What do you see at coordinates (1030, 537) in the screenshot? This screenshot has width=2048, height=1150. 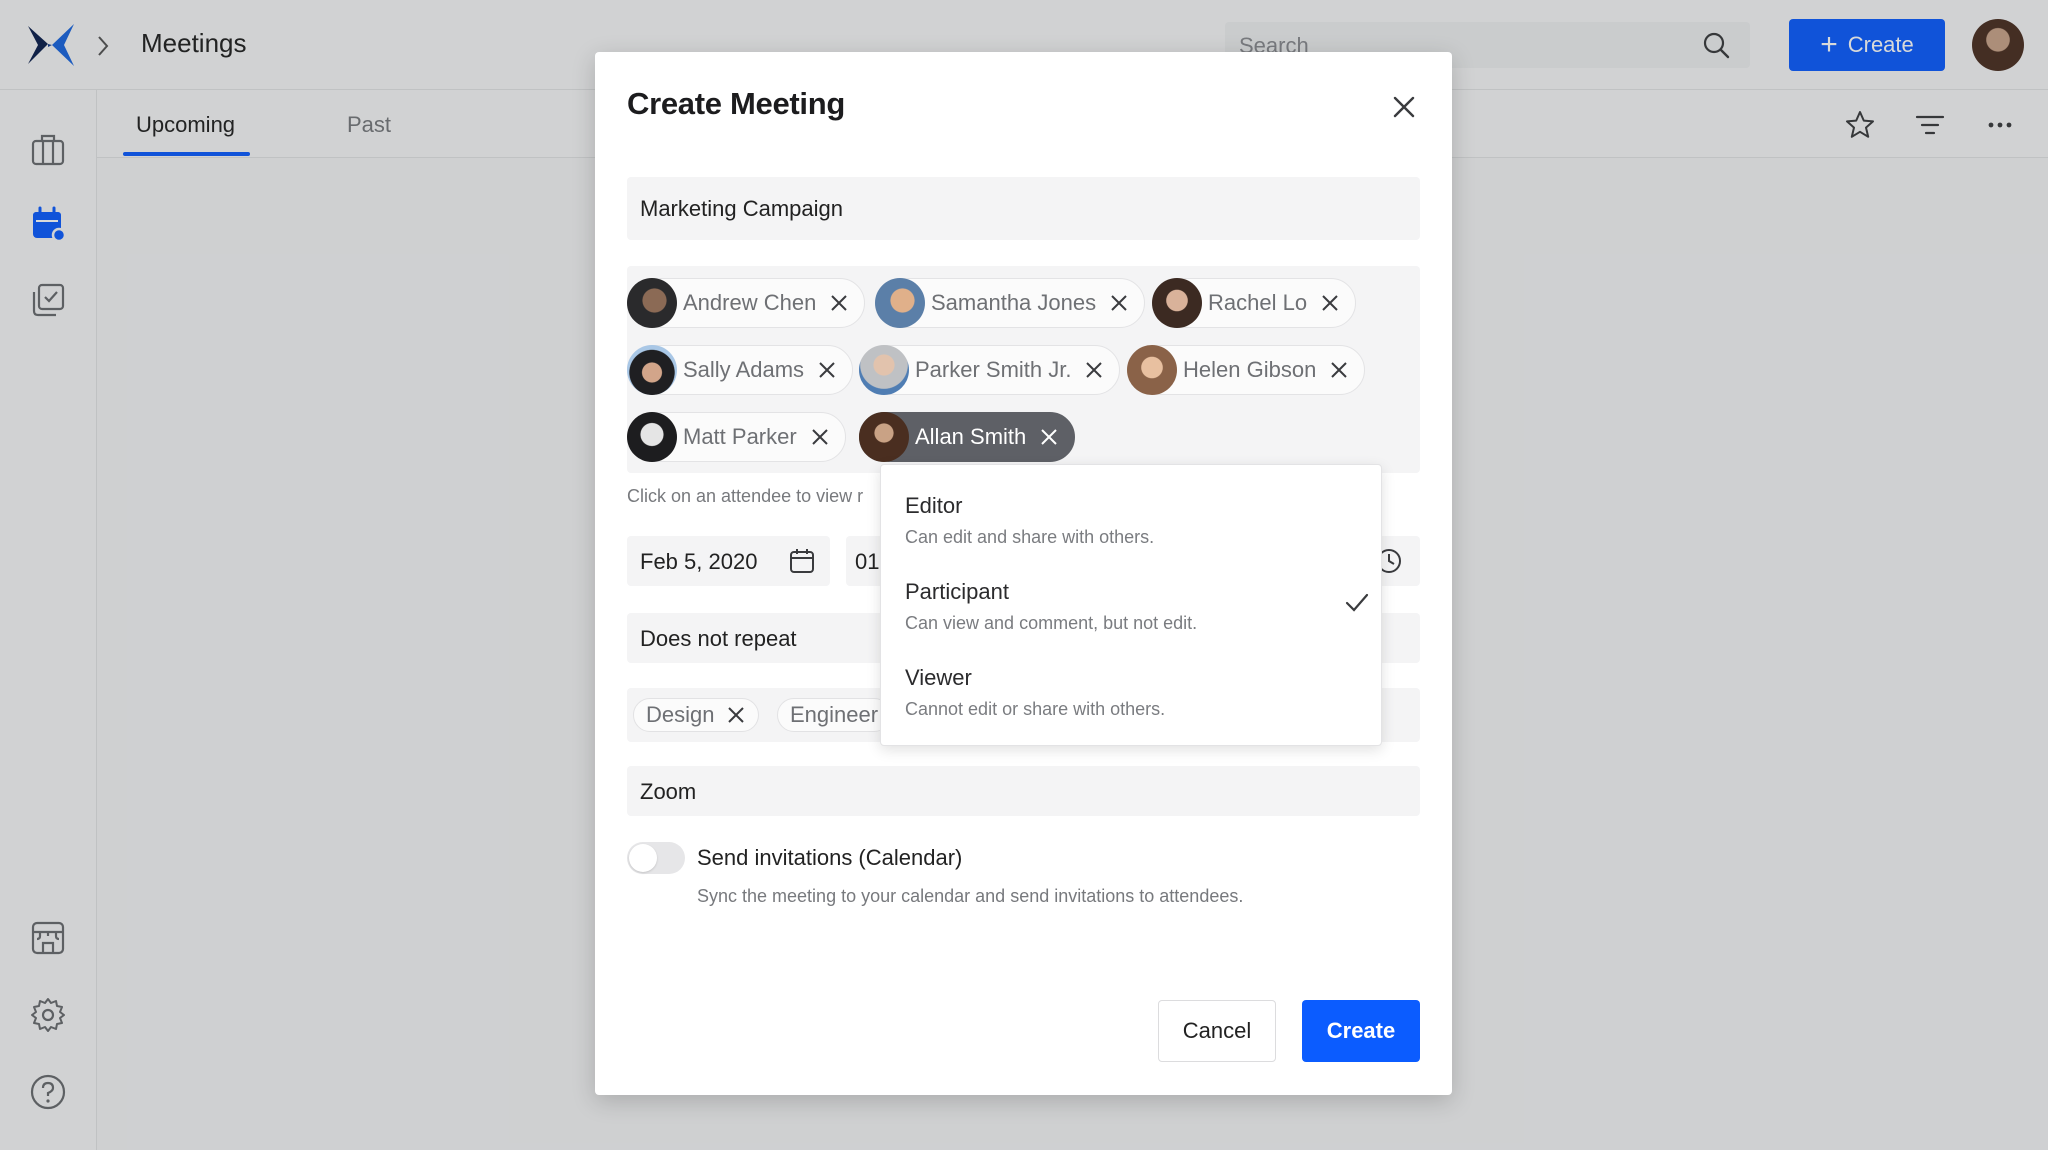 I see `role-option-description: Can edit and share with others.` at bounding box center [1030, 537].